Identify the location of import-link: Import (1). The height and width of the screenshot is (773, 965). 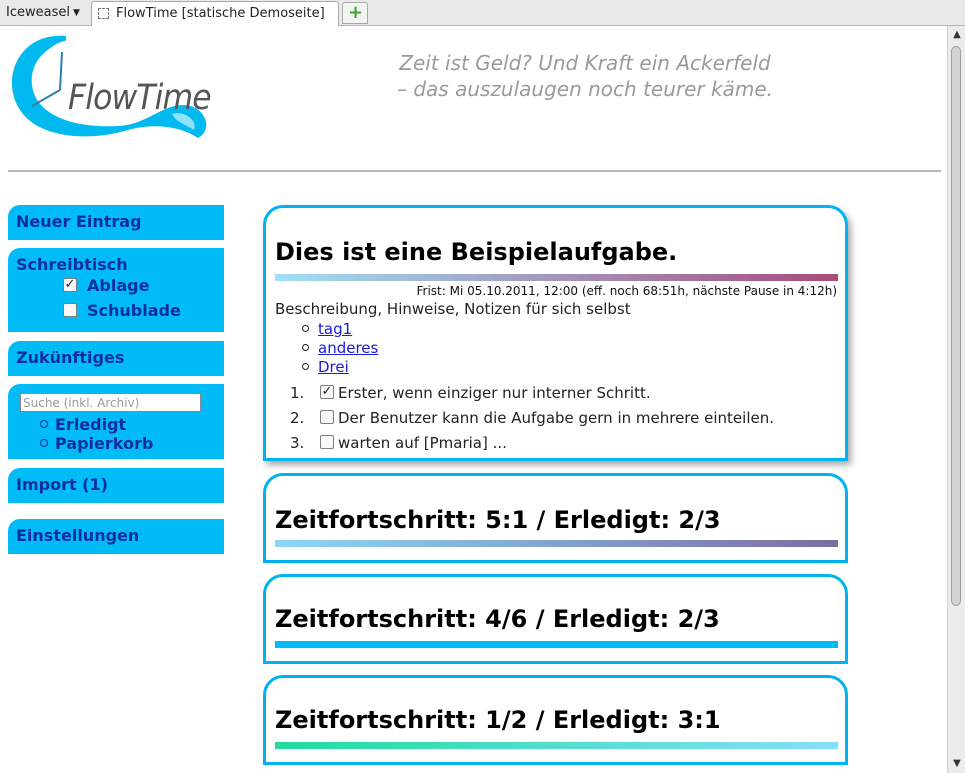
(116, 484).